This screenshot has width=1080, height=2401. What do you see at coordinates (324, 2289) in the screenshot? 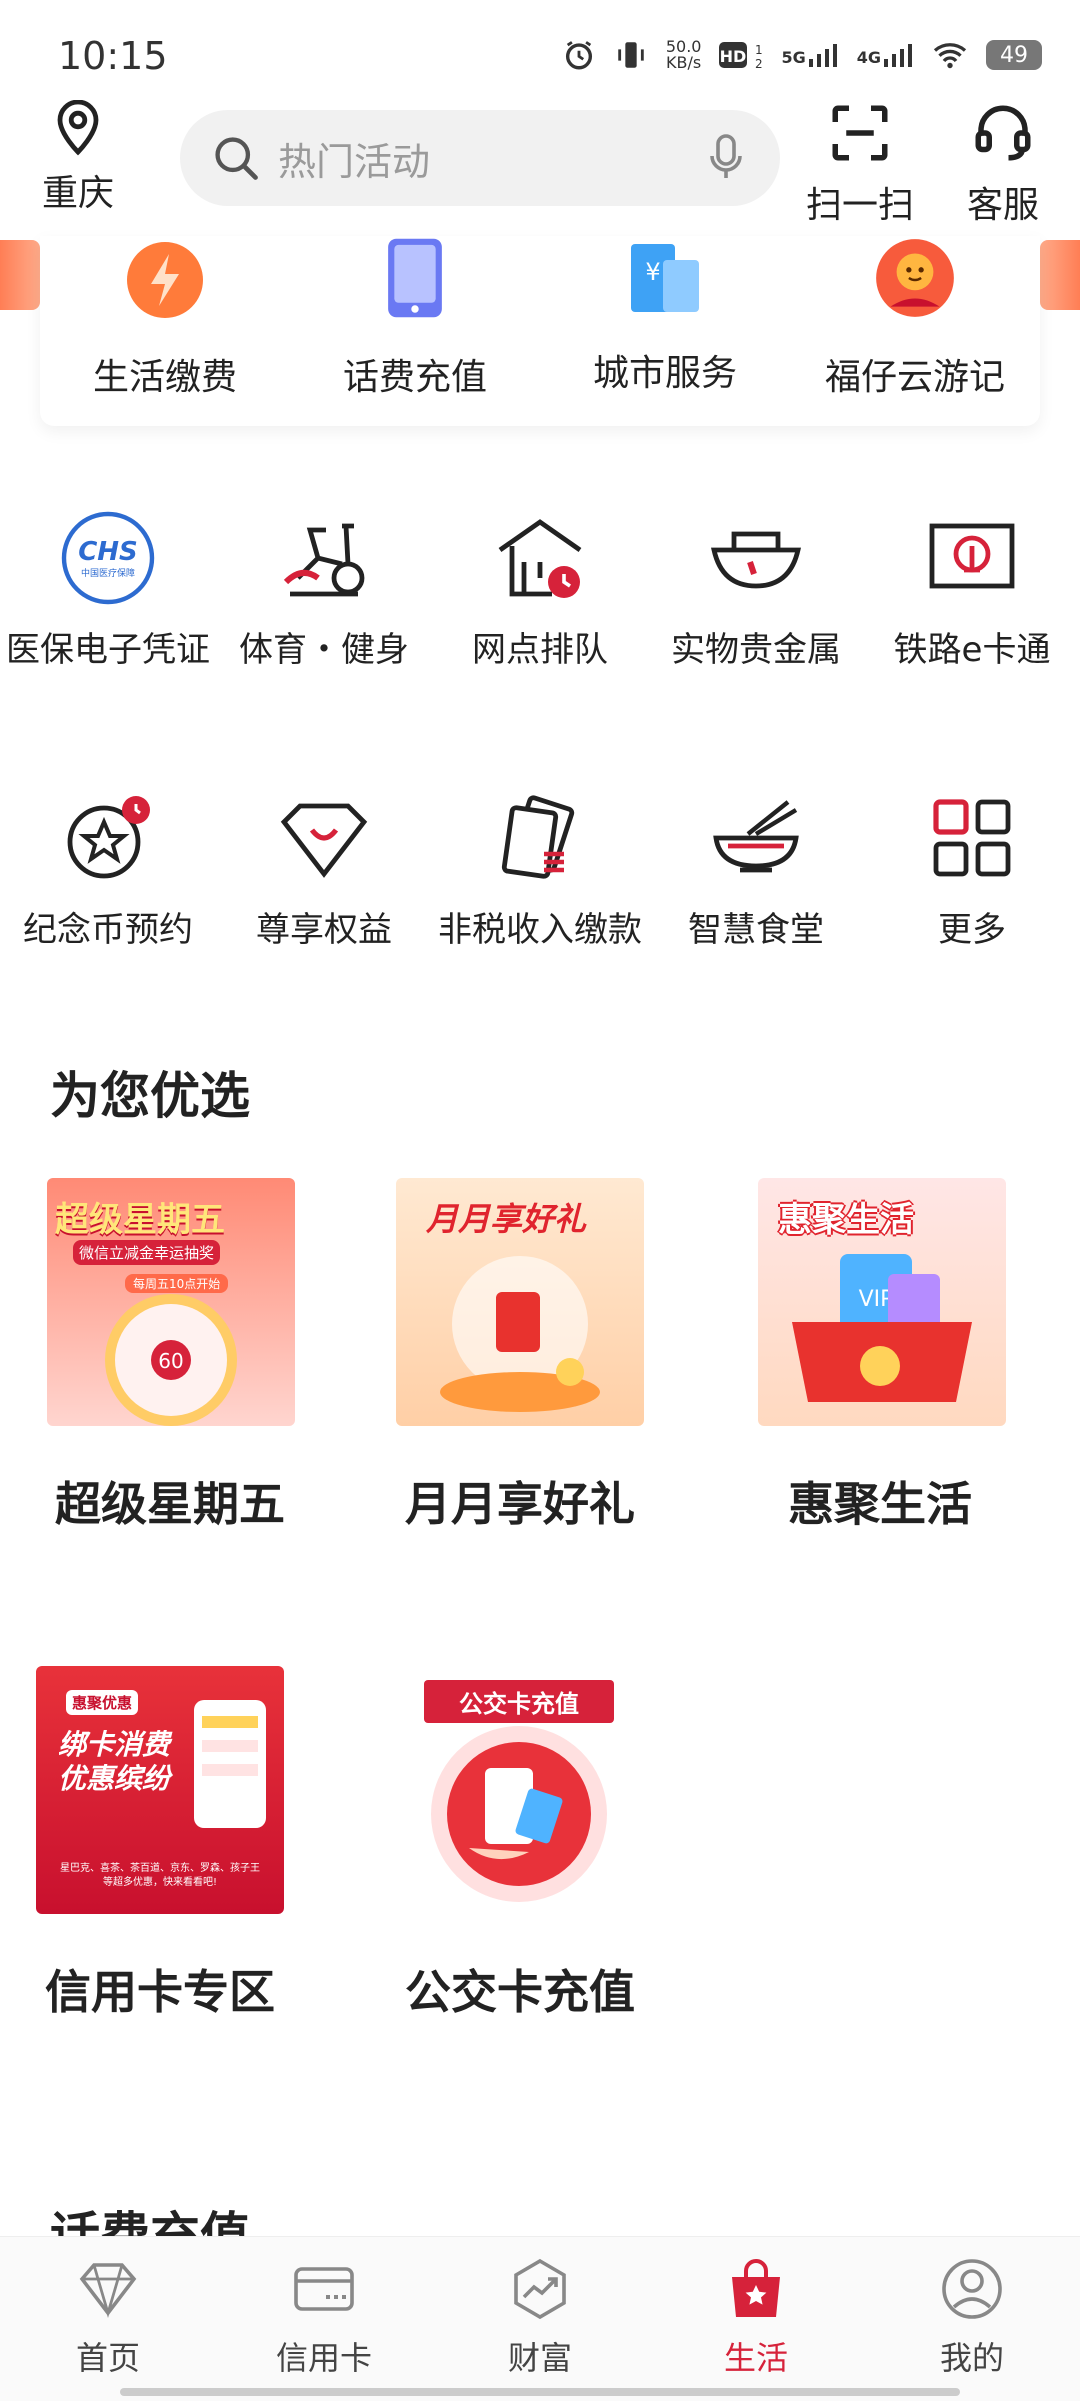
I see `credit-card-icon` at bounding box center [324, 2289].